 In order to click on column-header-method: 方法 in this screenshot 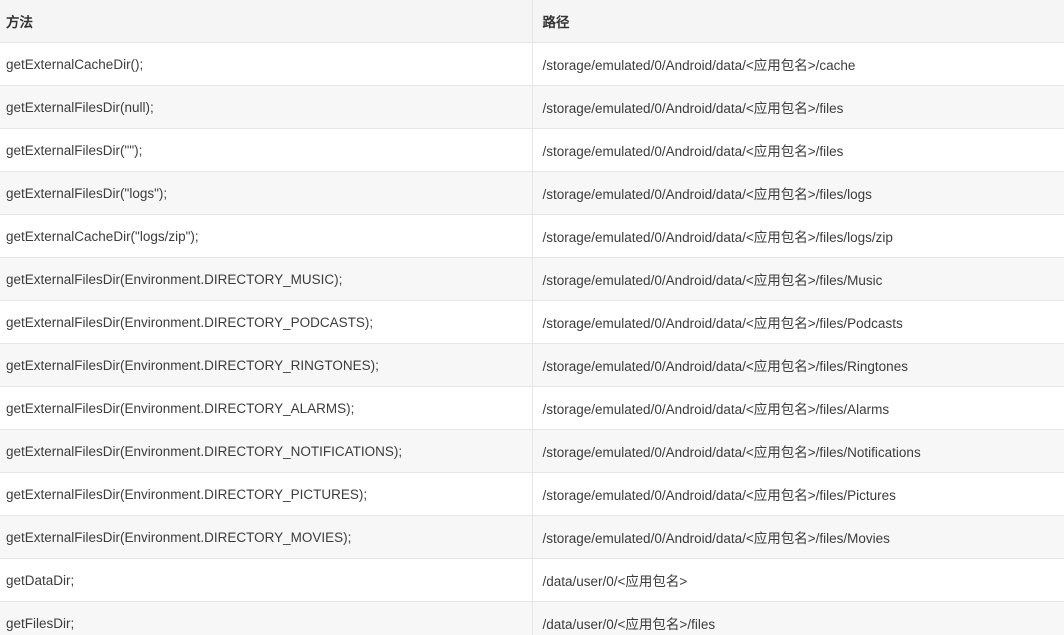, I will do `click(266, 21)`.